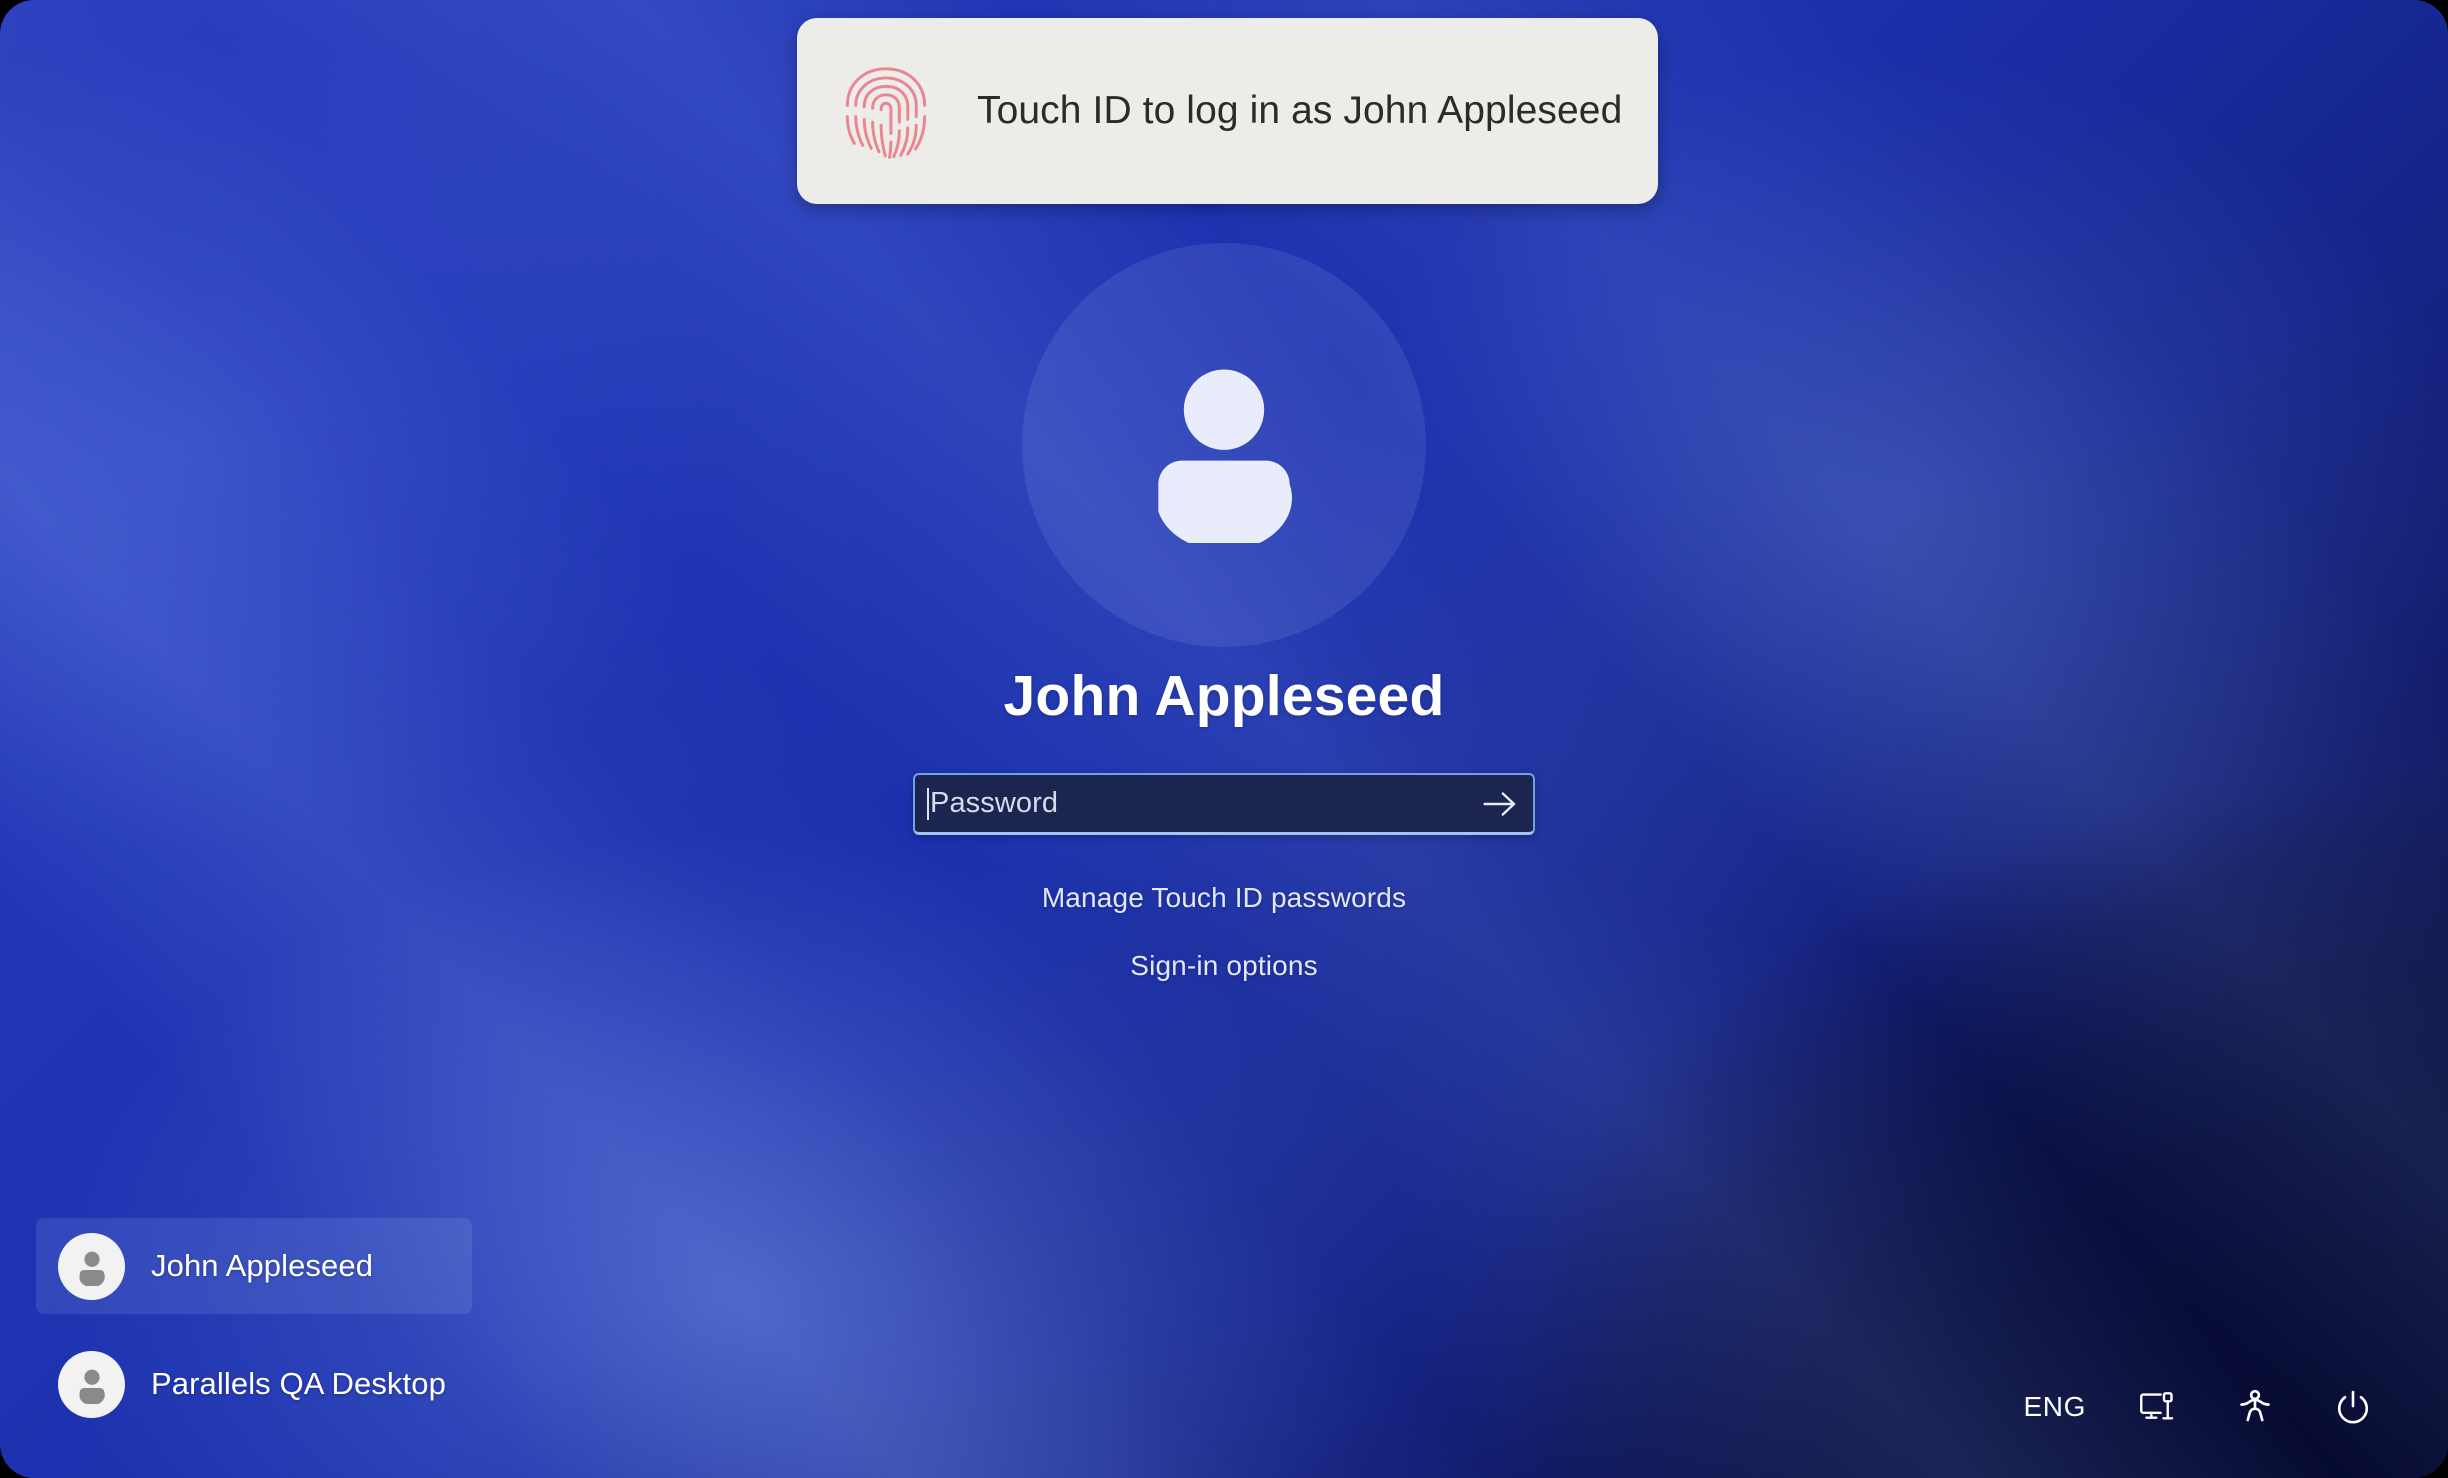 Image resolution: width=2448 pixels, height=1478 pixels. Describe the element at coordinates (2157, 1407) in the screenshot. I see `network-ethernet-icon` at that location.